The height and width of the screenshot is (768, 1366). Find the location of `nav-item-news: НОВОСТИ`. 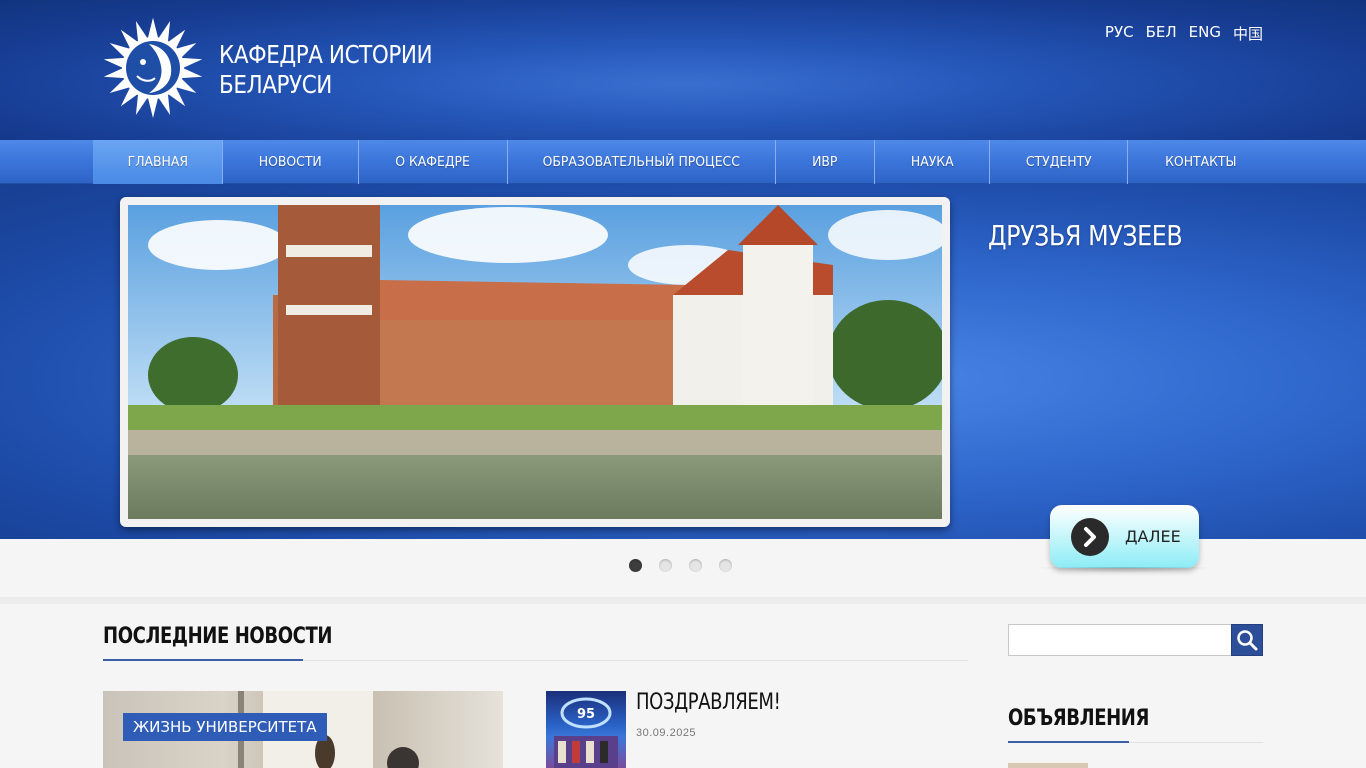

nav-item-news: НОВОСТИ is located at coordinates (291, 162).